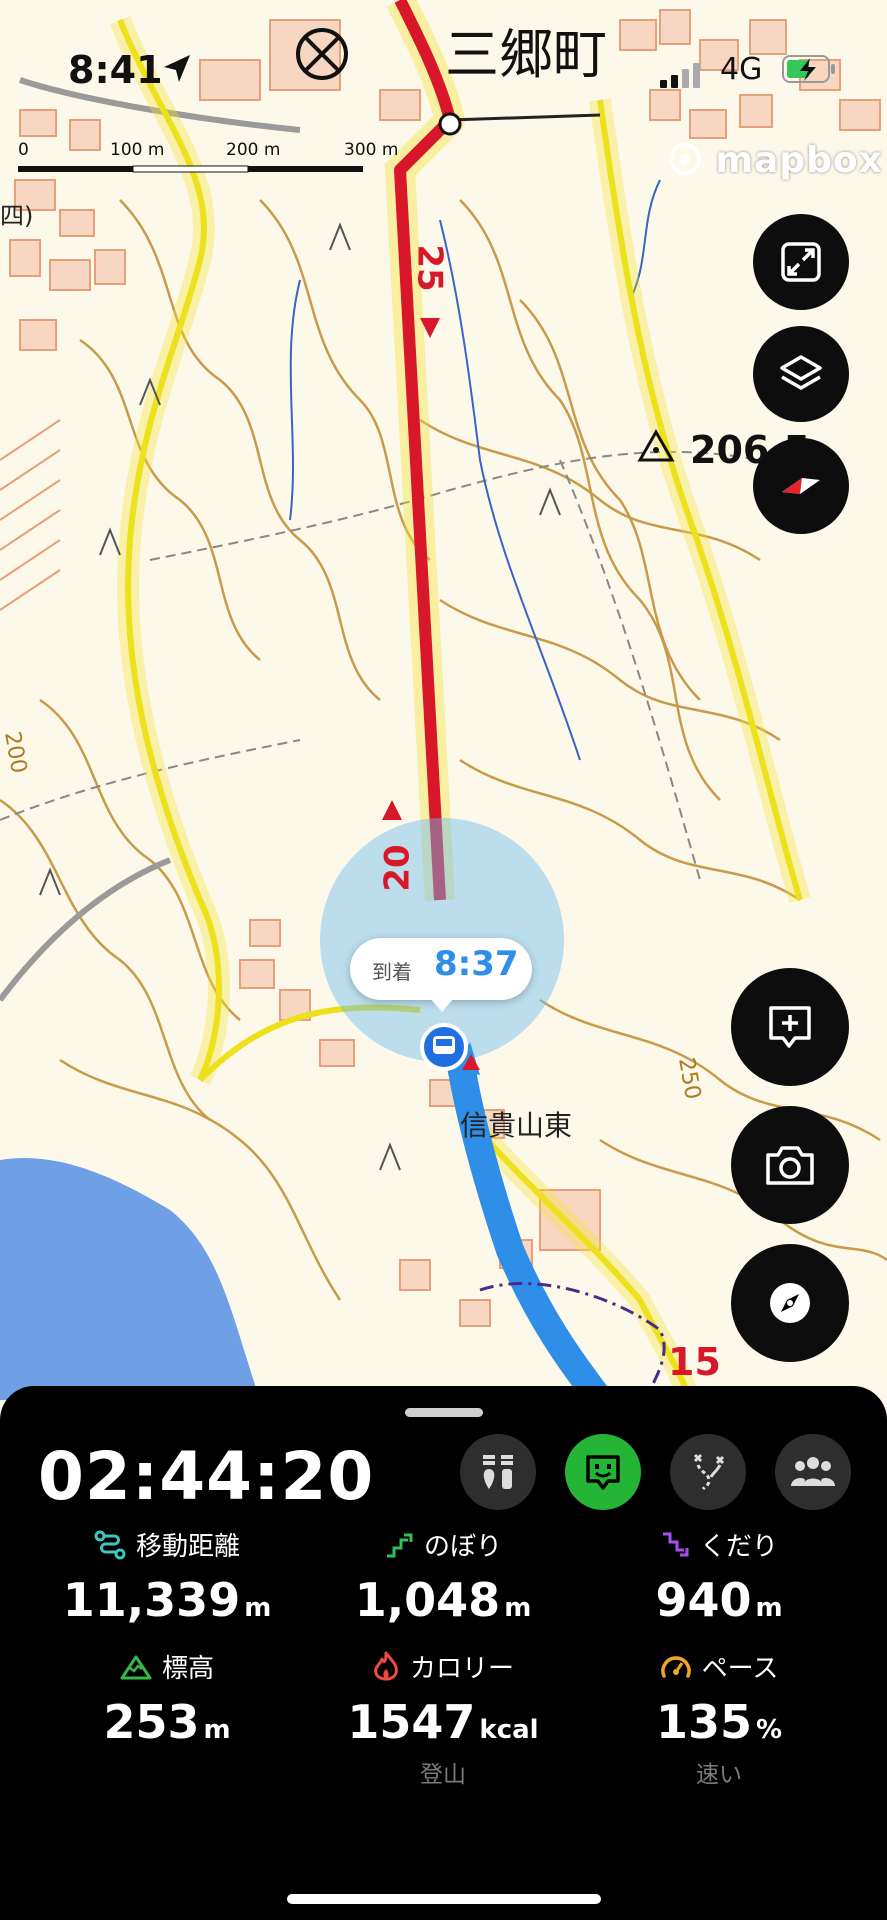  Describe the element at coordinates (411, 1722) in the screenshot. I see `stat-calories-value: 1547` at that location.